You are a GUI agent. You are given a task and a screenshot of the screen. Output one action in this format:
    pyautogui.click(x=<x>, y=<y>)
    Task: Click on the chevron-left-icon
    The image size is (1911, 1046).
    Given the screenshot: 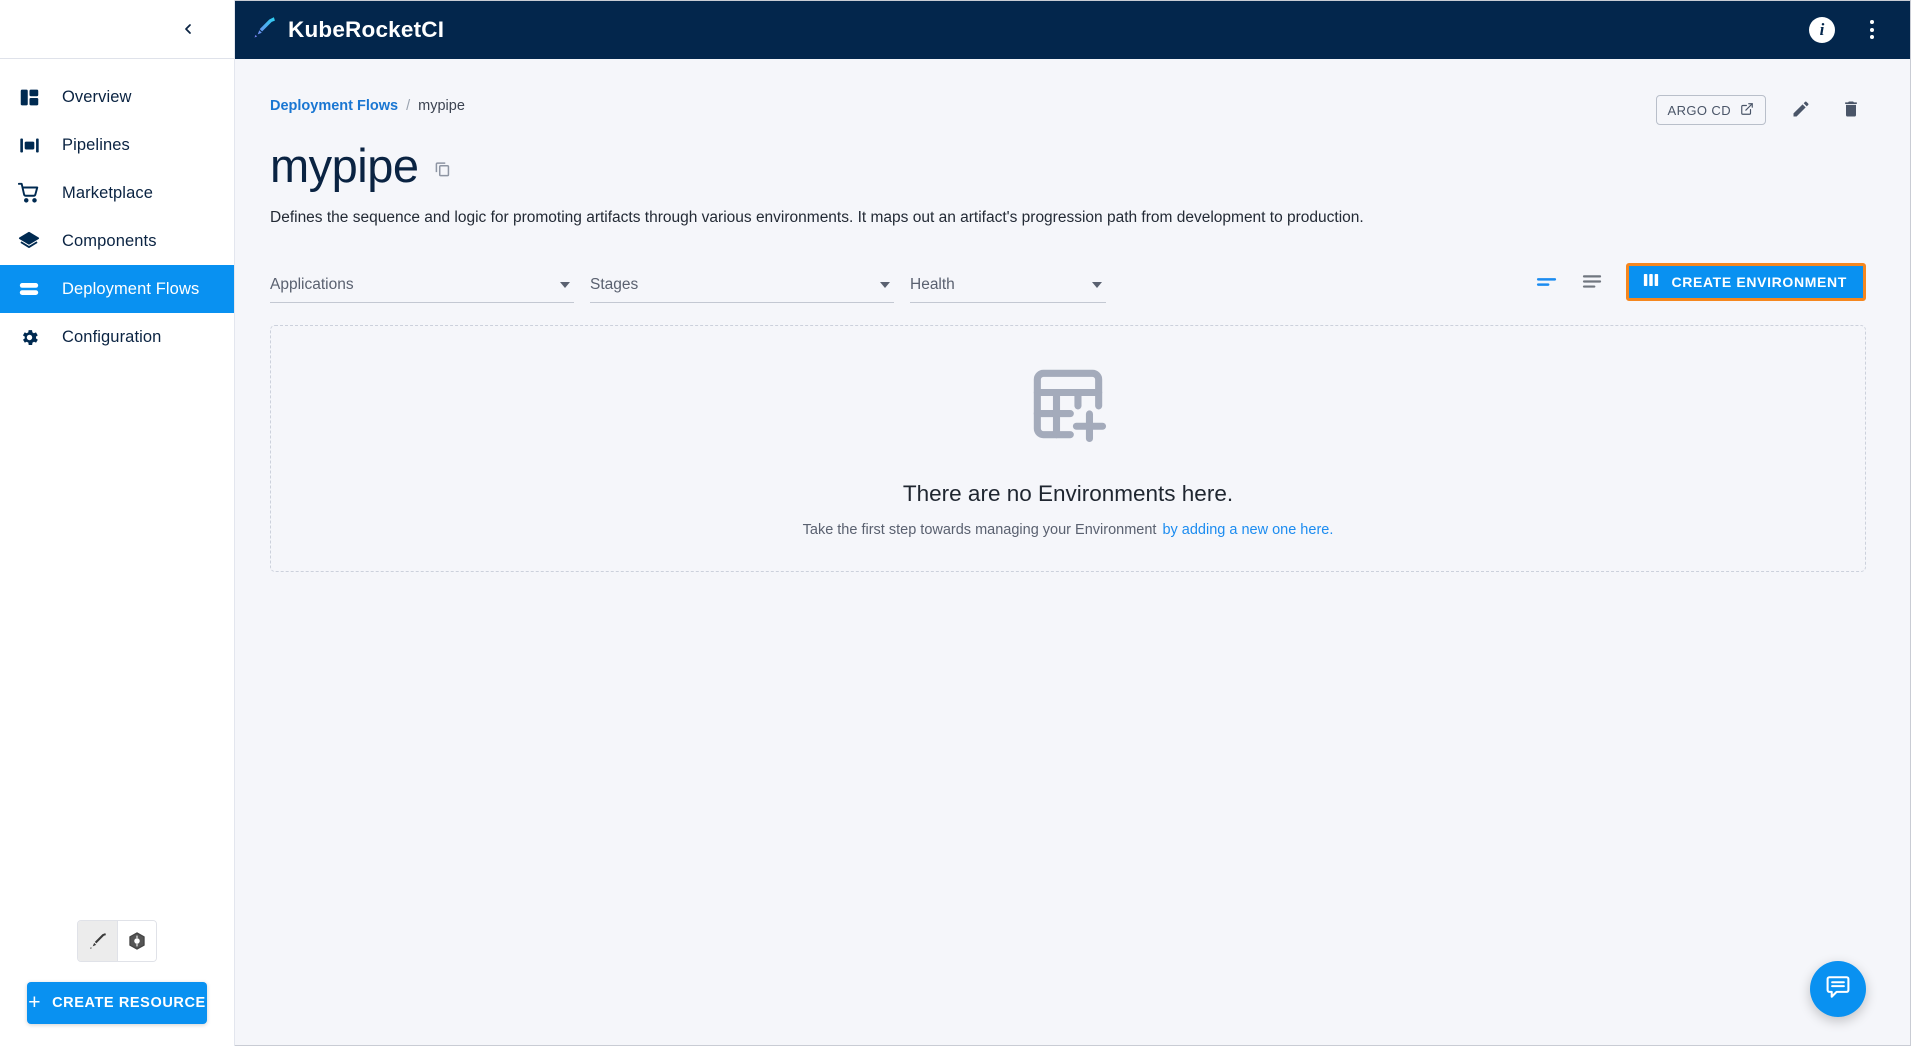 What is the action you would take?
    pyautogui.click(x=188, y=29)
    